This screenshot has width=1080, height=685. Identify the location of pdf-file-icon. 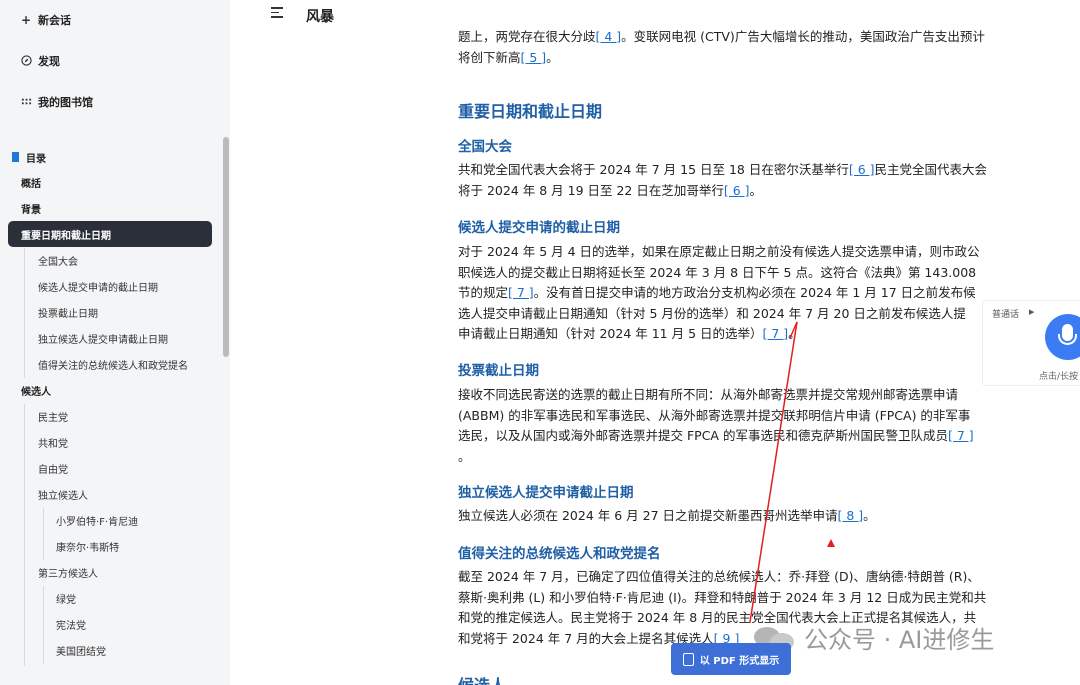
(688, 659).